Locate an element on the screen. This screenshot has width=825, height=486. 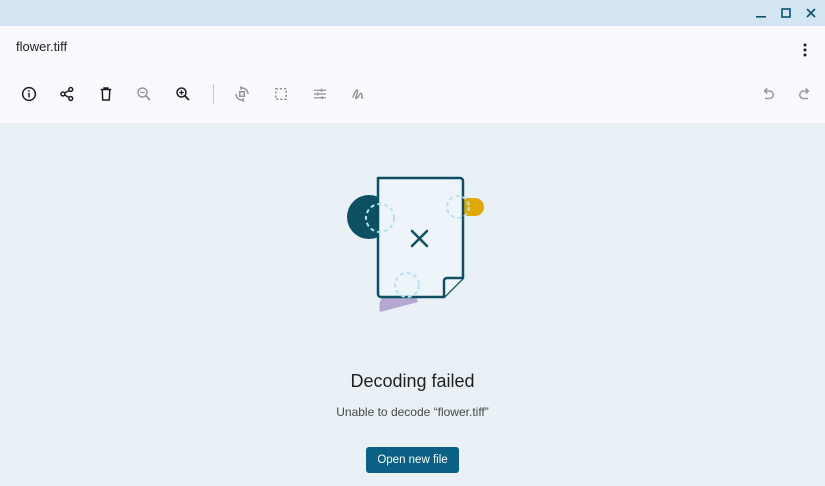
redo-icon is located at coordinates (804, 93).